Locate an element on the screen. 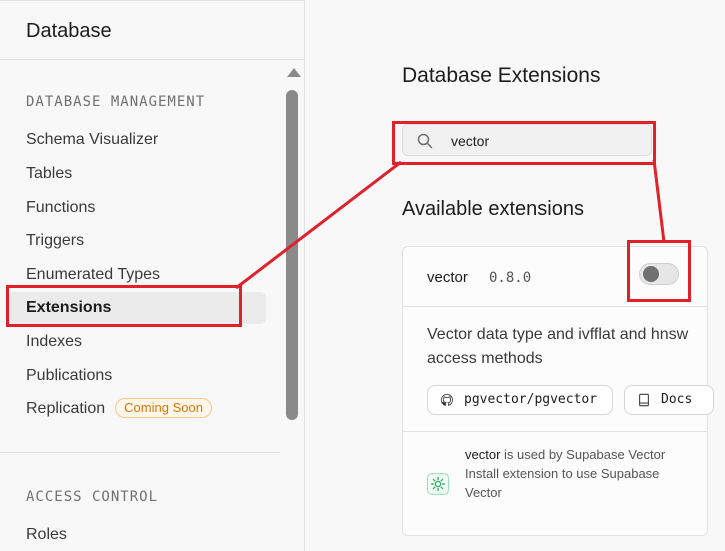  github-icon is located at coordinates (446, 399).